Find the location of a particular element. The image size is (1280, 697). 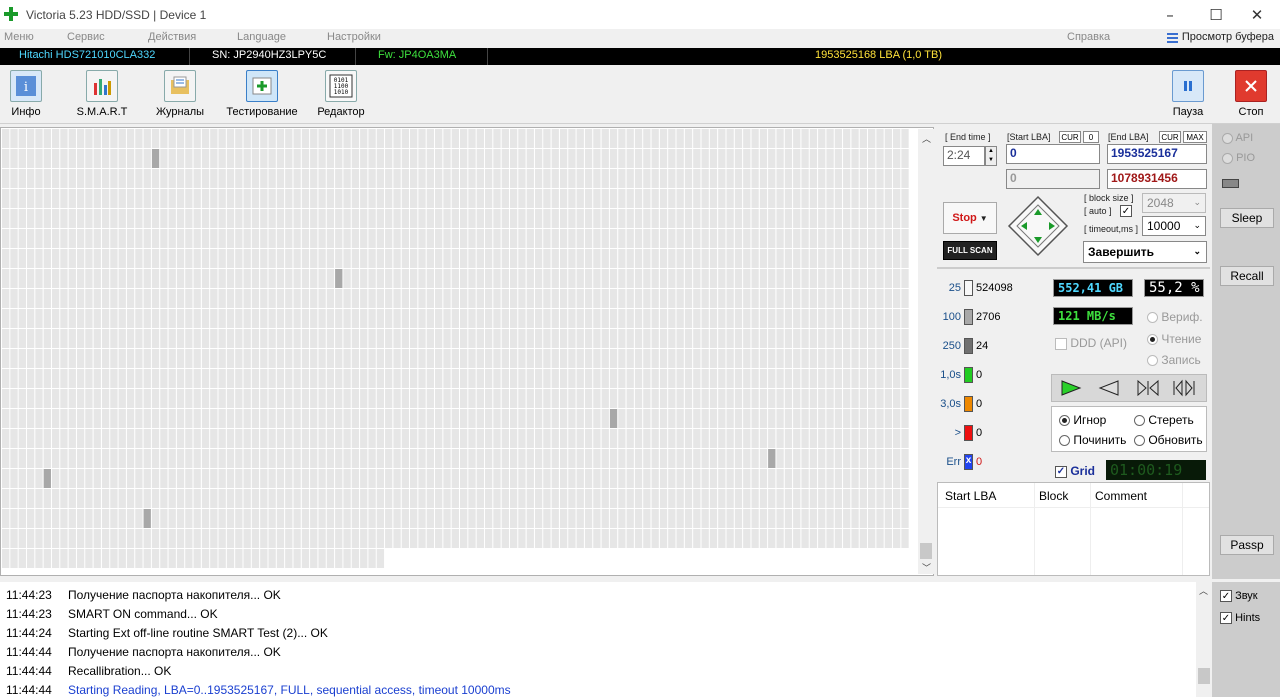

finish-action-select: Завершить ⌄ is located at coordinates (1145, 252).